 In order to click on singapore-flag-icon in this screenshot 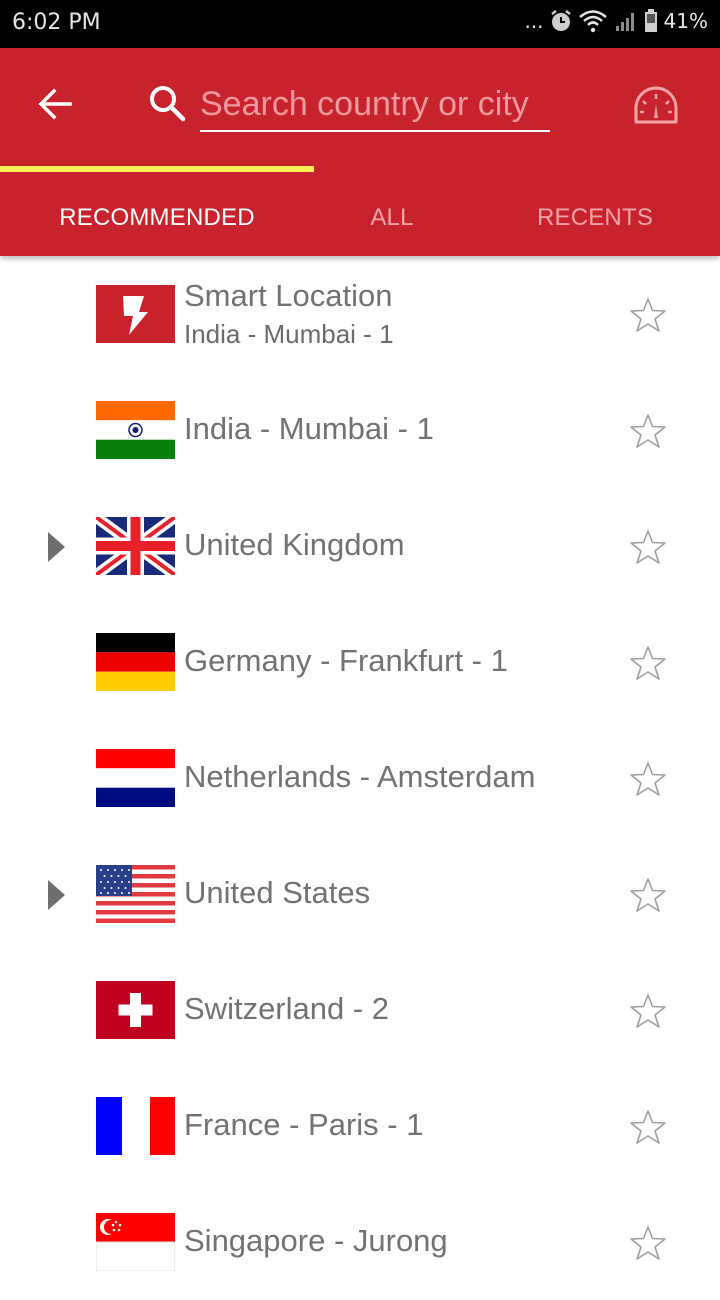, I will do `click(135, 1242)`.